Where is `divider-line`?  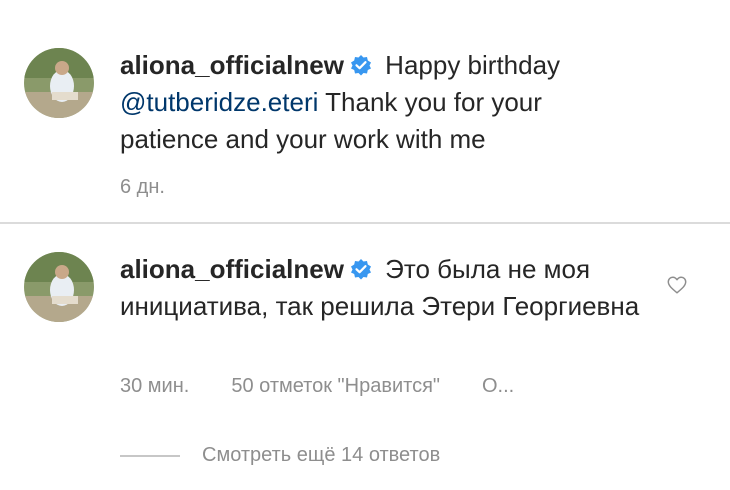
divider-line is located at coordinates (150, 455).